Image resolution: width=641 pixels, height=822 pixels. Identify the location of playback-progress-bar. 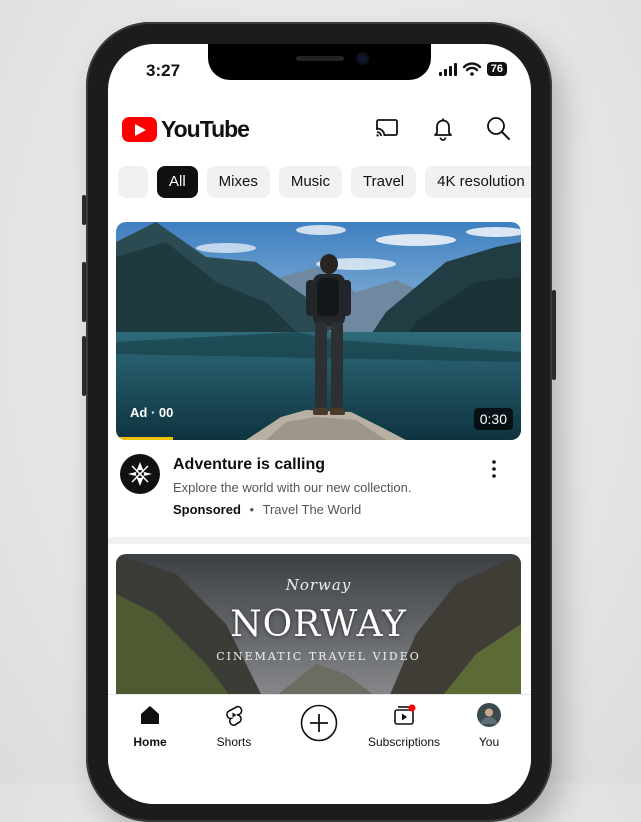
(144, 438).